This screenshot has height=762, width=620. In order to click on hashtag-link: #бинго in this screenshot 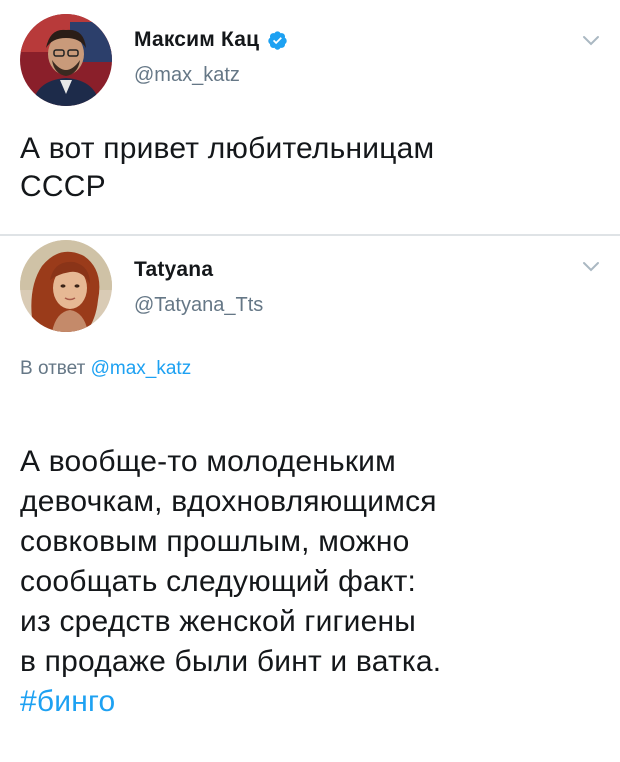, I will do `click(315, 702)`.